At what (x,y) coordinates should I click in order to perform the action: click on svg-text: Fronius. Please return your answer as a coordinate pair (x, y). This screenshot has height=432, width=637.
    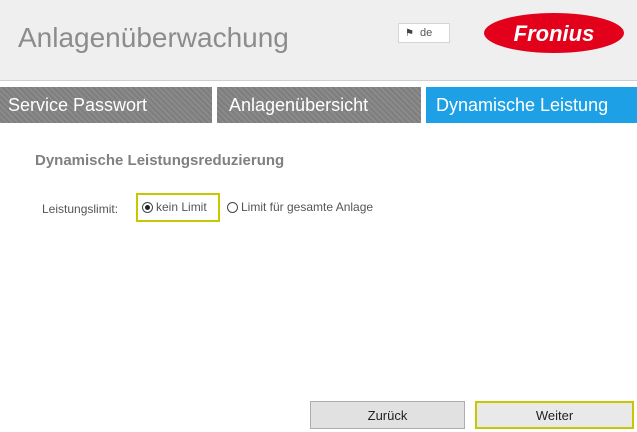
    Looking at the image, I should click on (554, 33).